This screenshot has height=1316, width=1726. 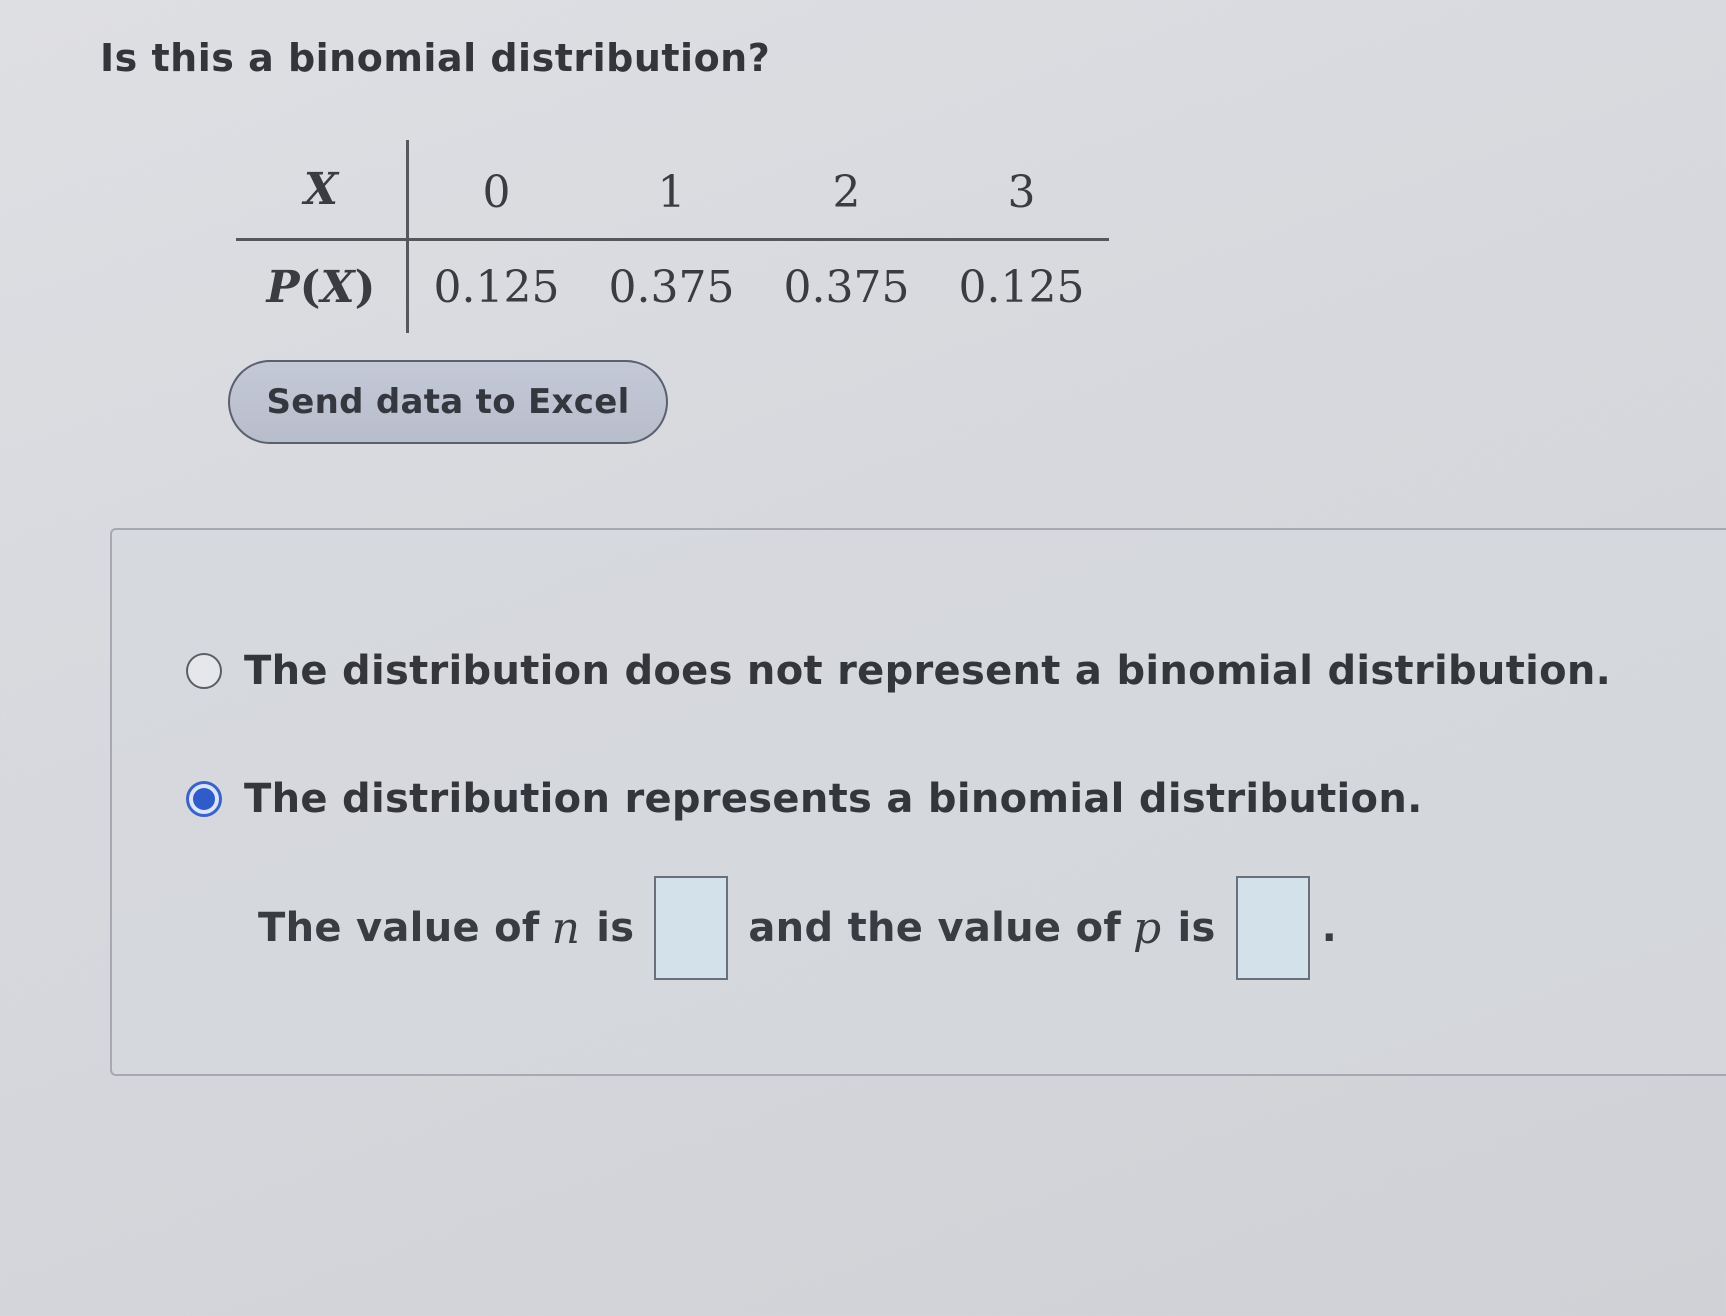 What do you see at coordinates (846, 287) in the screenshot?
I see `p-value-2: 0.375` at bounding box center [846, 287].